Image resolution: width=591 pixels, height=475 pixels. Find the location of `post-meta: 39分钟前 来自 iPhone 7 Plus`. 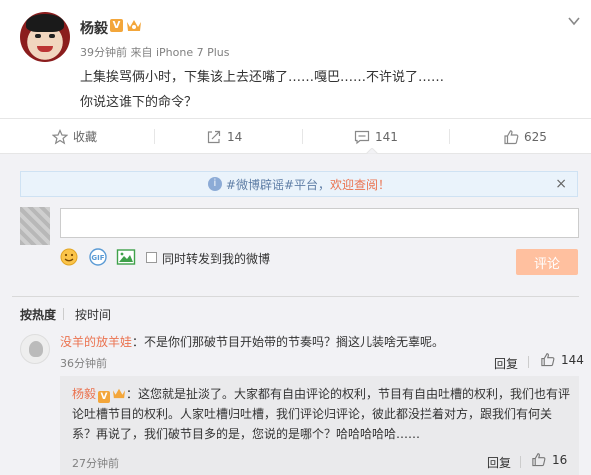

post-meta: 39分钟前 来自 iPhone 7 Plus is located at coordinates (155, 52).